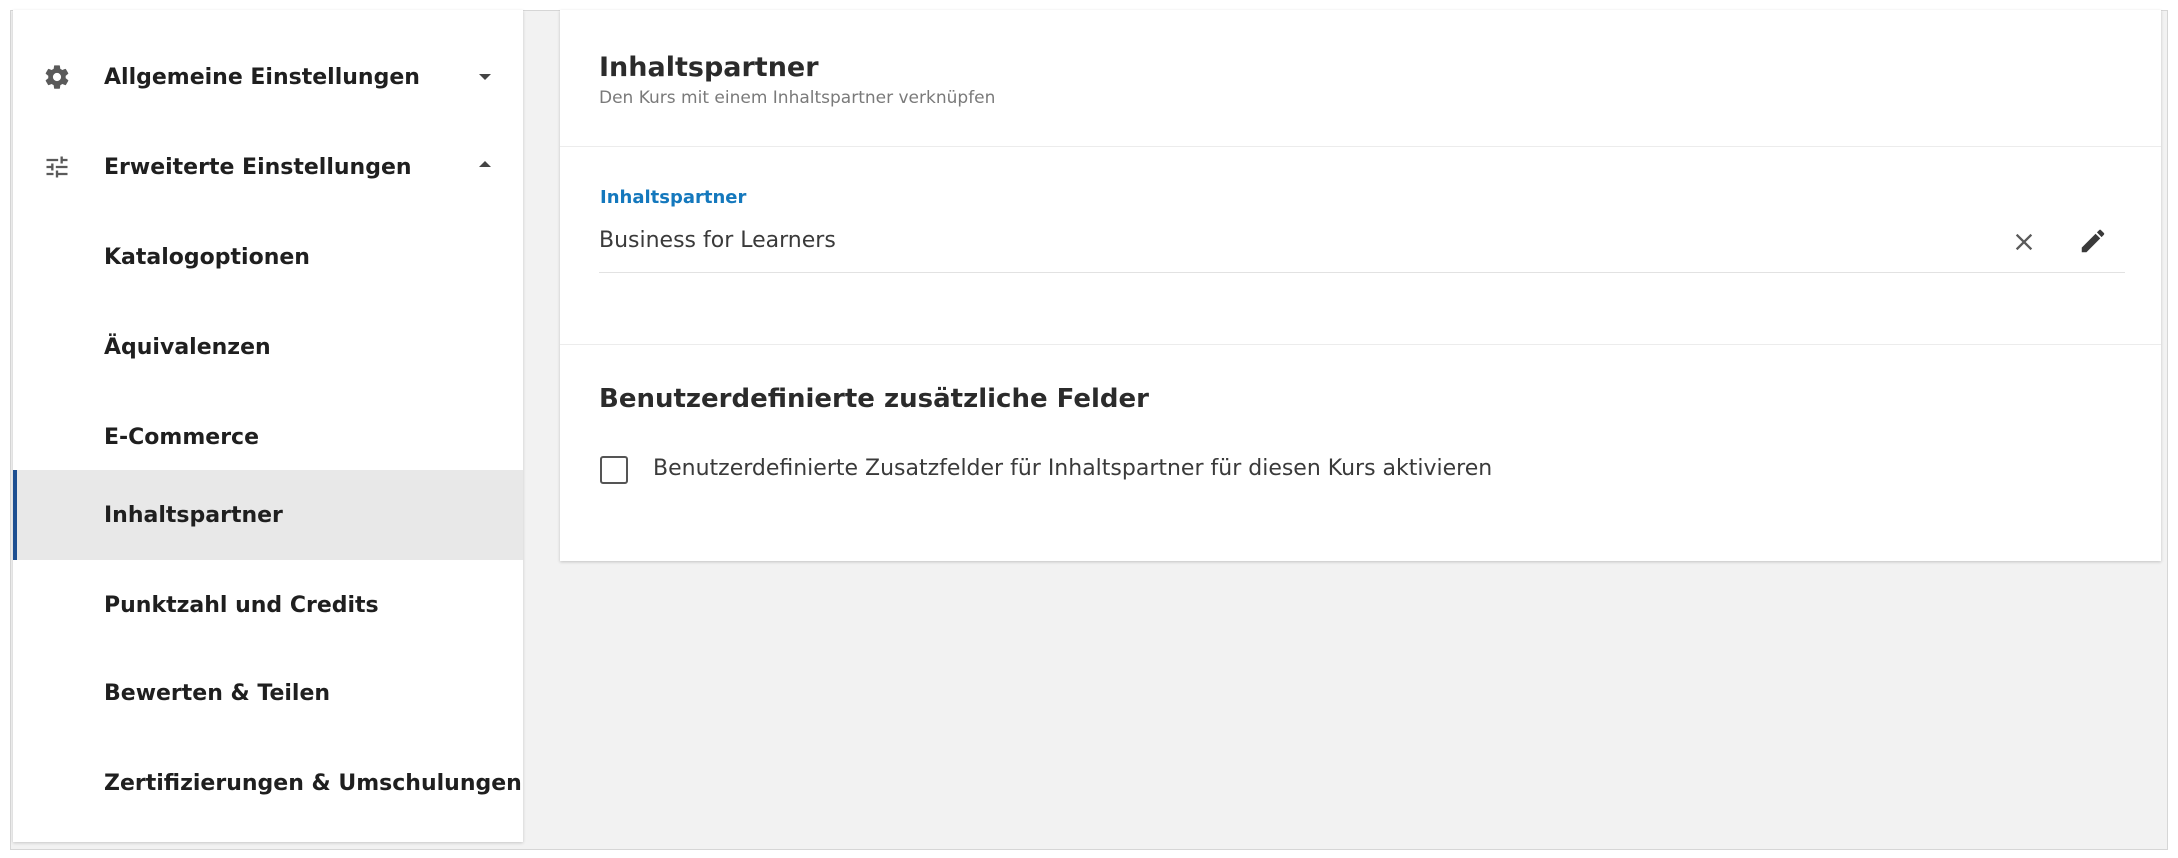  Describe the element at coordinates (717, 240) in the screenshot. I see `content-partner-field: Business for Learners` at that location.